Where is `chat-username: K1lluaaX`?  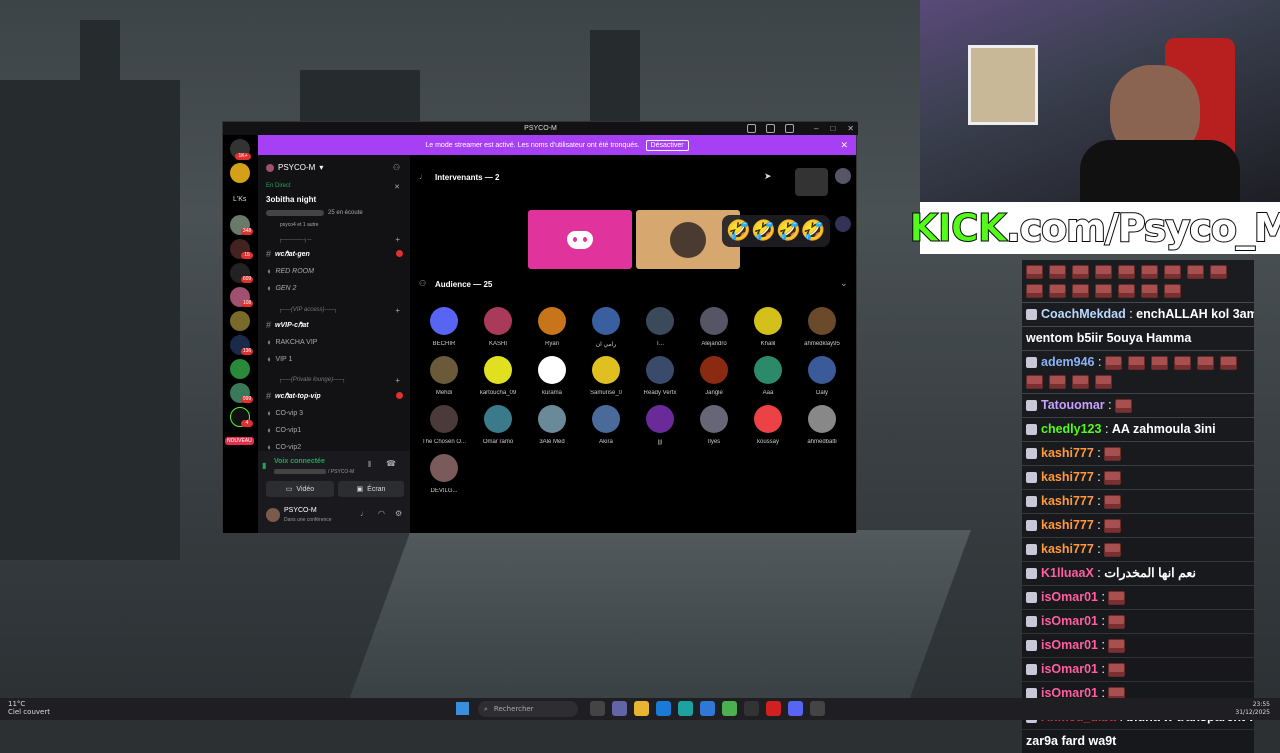
chat-username: K1lluaaX is located at coordinates (1067, 573).